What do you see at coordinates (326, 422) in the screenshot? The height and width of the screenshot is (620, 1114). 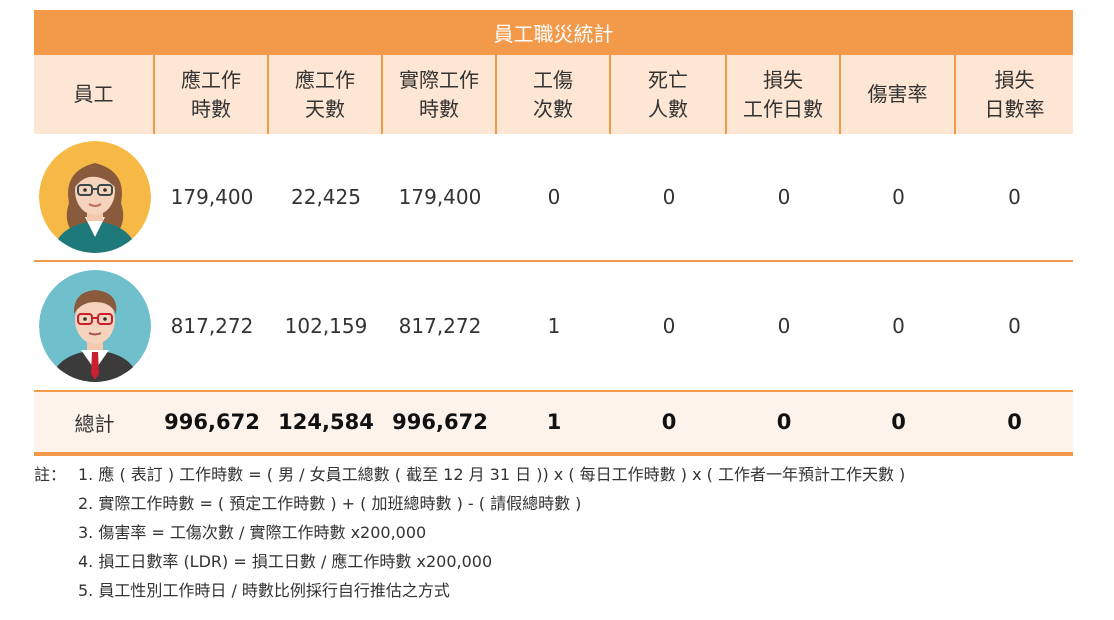 I see `total-scheduled-days: 124,584` at bounding box center [326, 422].